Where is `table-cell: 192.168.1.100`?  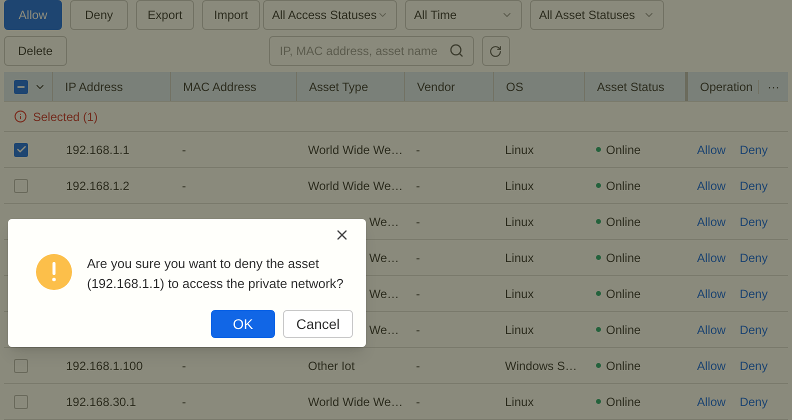 table-cell: 192.168.1.100 is located at coordinates (104, 365).